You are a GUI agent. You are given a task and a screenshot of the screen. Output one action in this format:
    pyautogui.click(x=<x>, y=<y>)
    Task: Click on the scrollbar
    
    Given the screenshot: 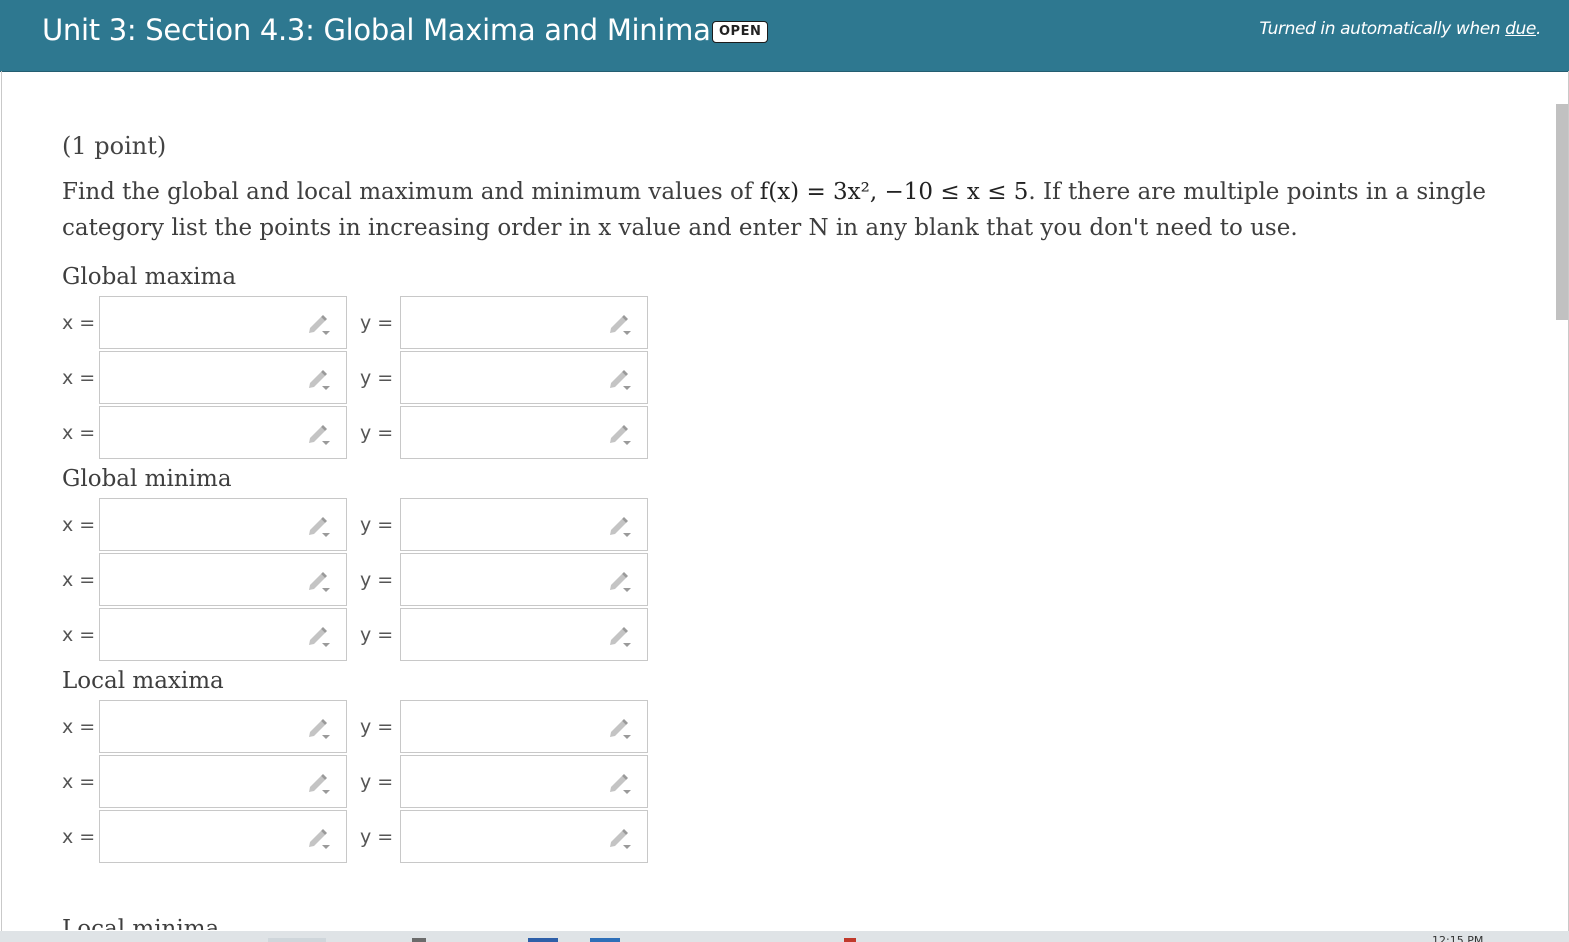 What is the action you would take?
    pyautogui.click(x=1562, y=517)
    